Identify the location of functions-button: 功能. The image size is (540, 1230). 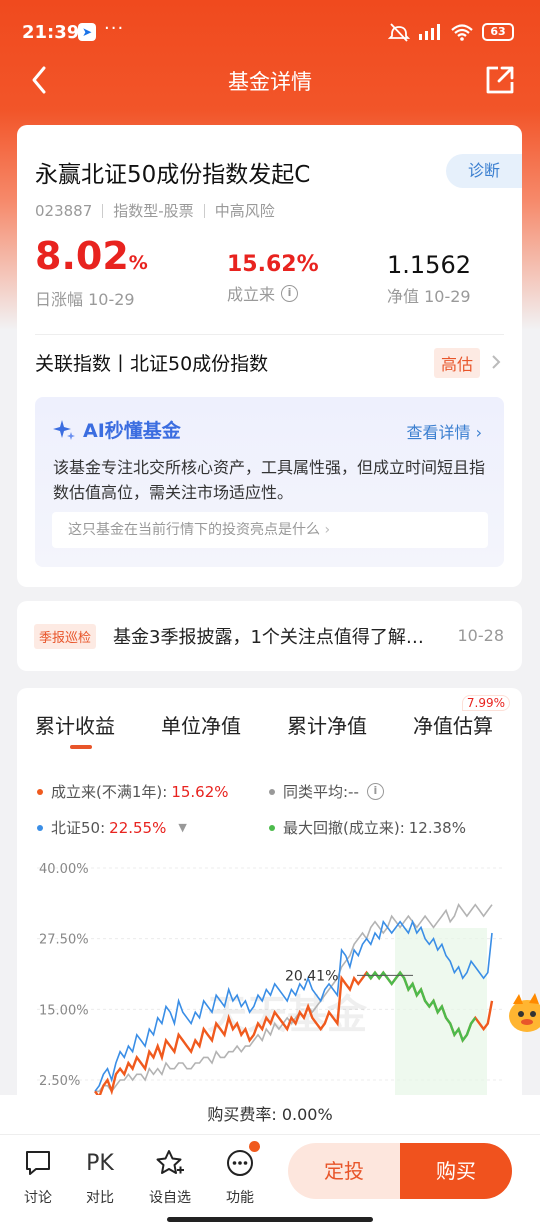
(240, 1174).